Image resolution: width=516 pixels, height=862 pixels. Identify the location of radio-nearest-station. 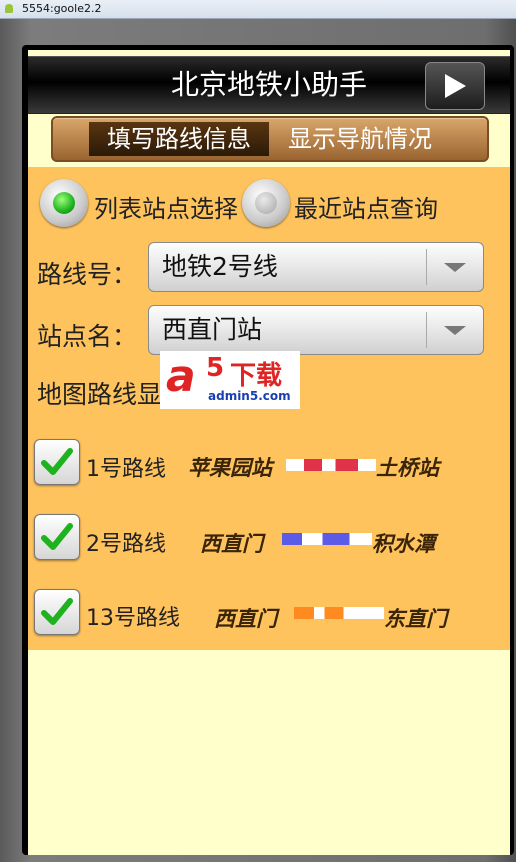
(266, 203).